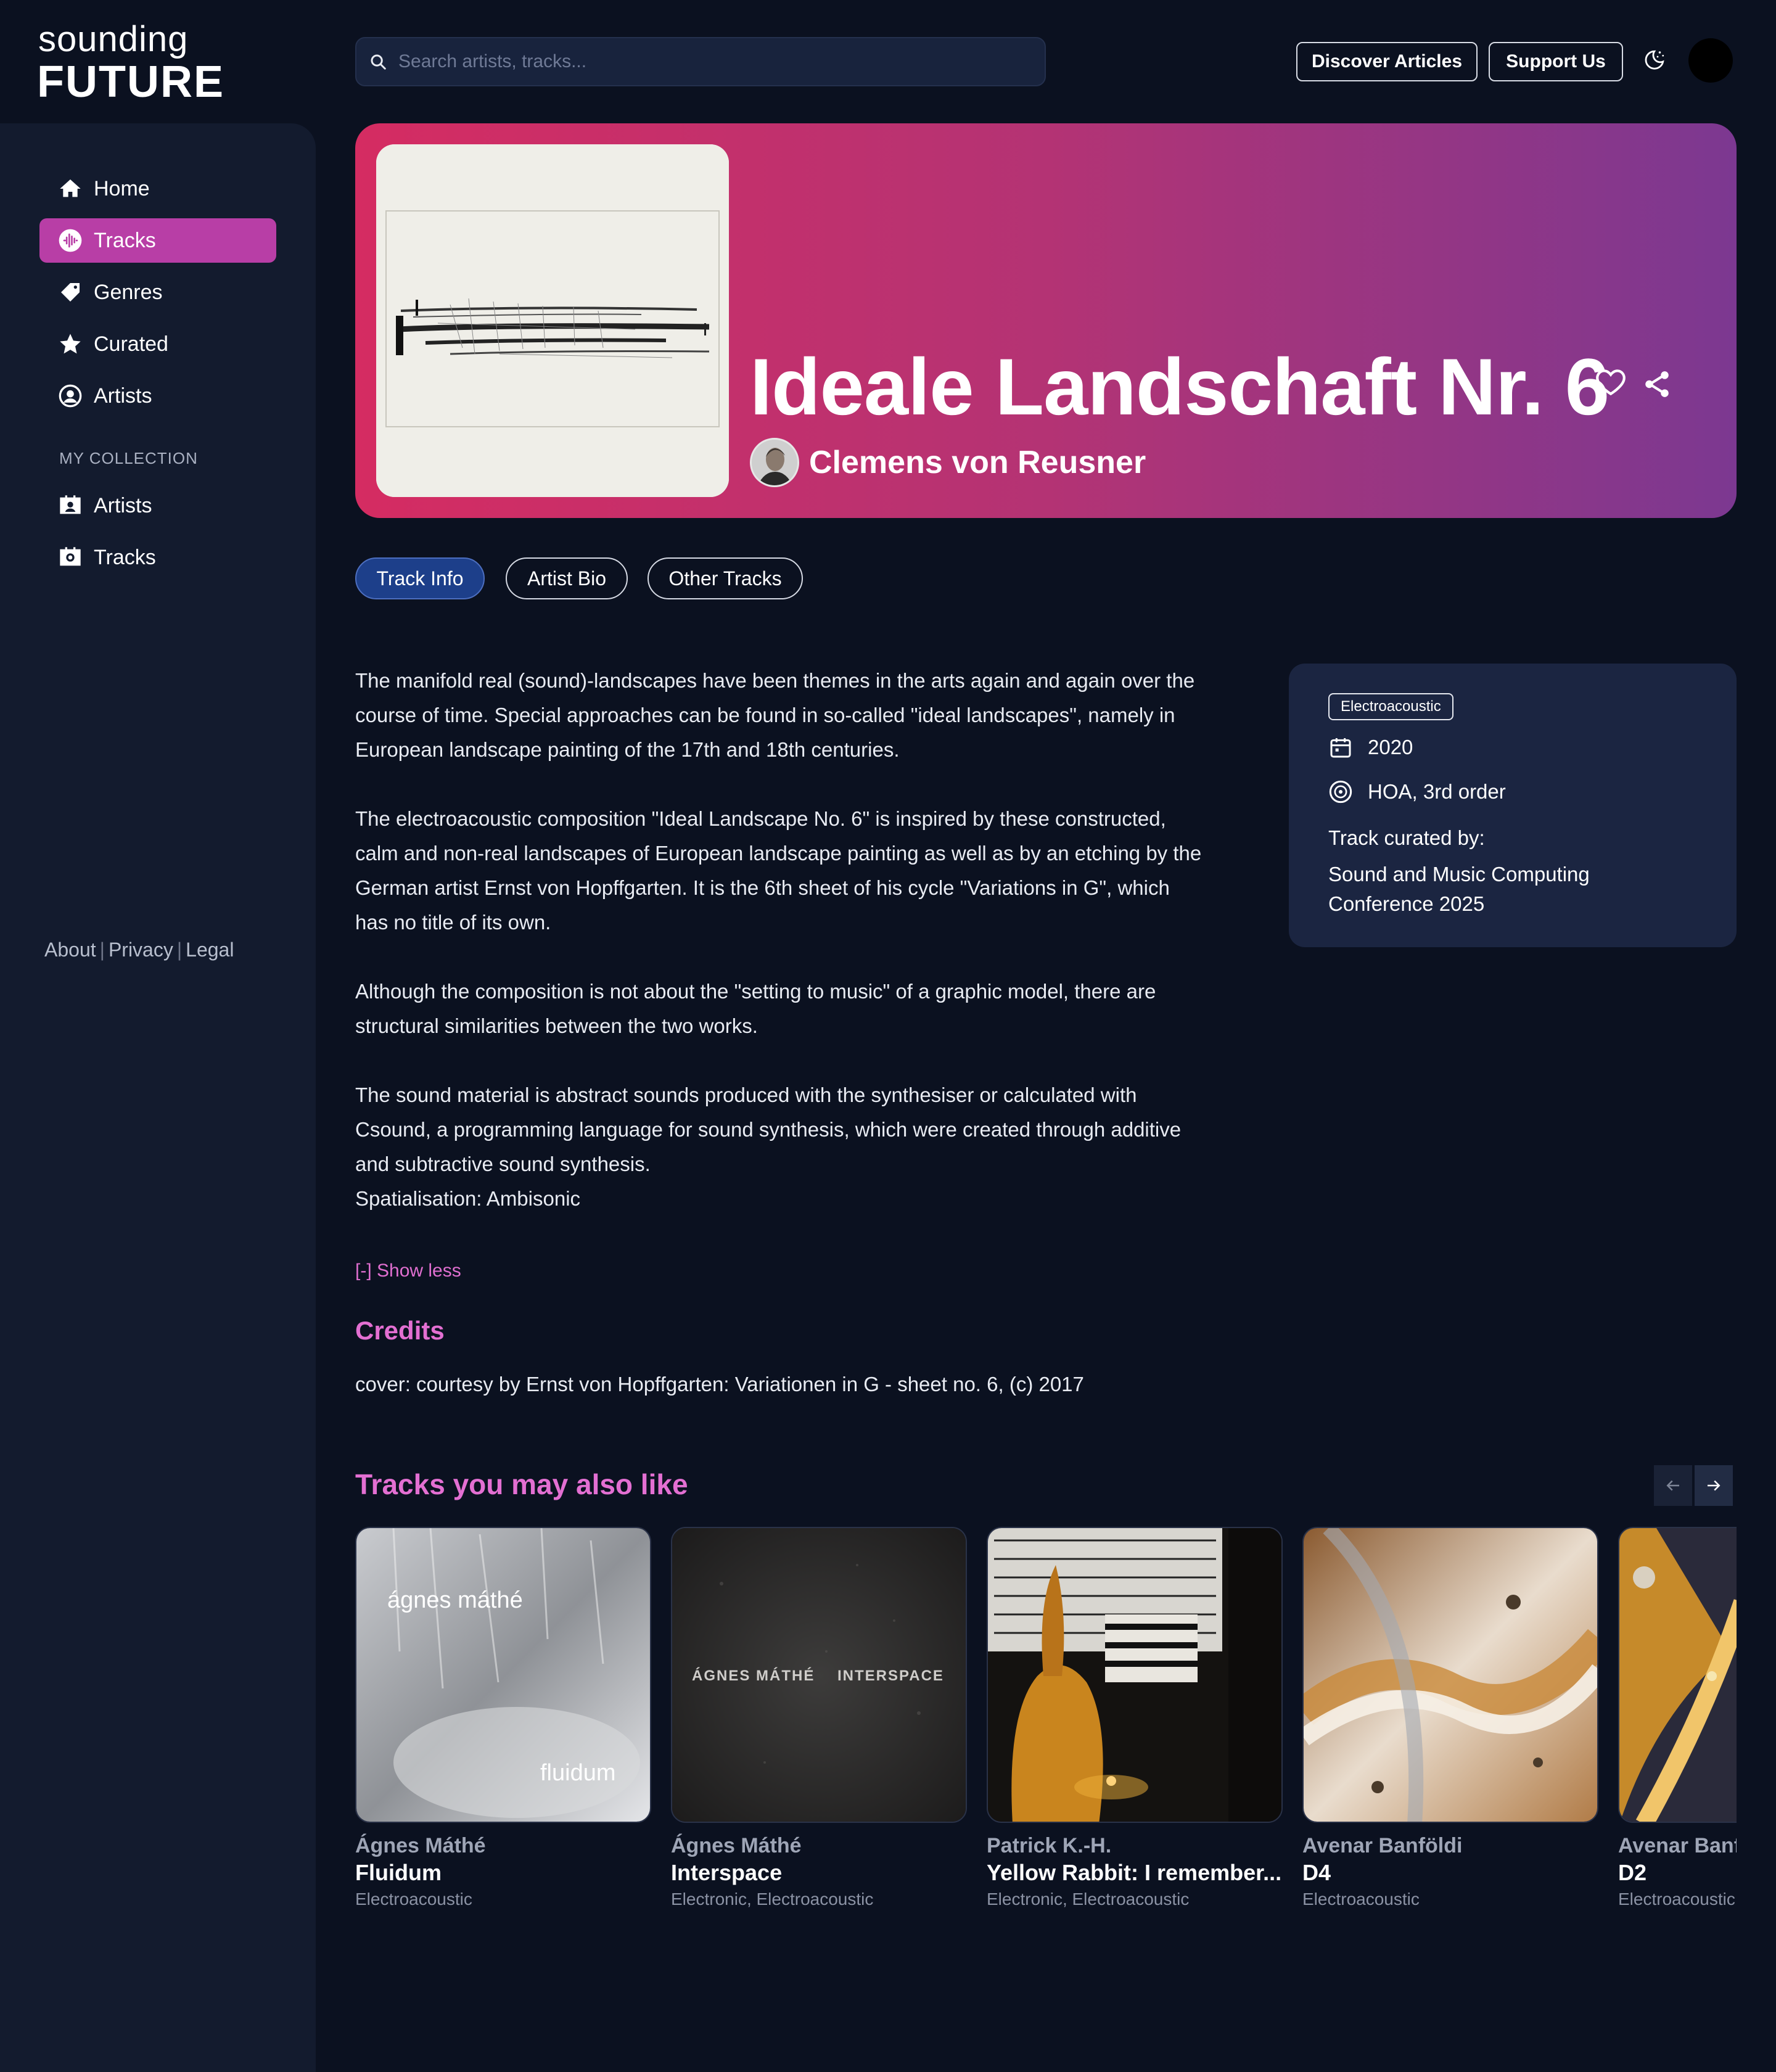  I want to click on sidebar-item-curated: Curated, so click(158, 344).